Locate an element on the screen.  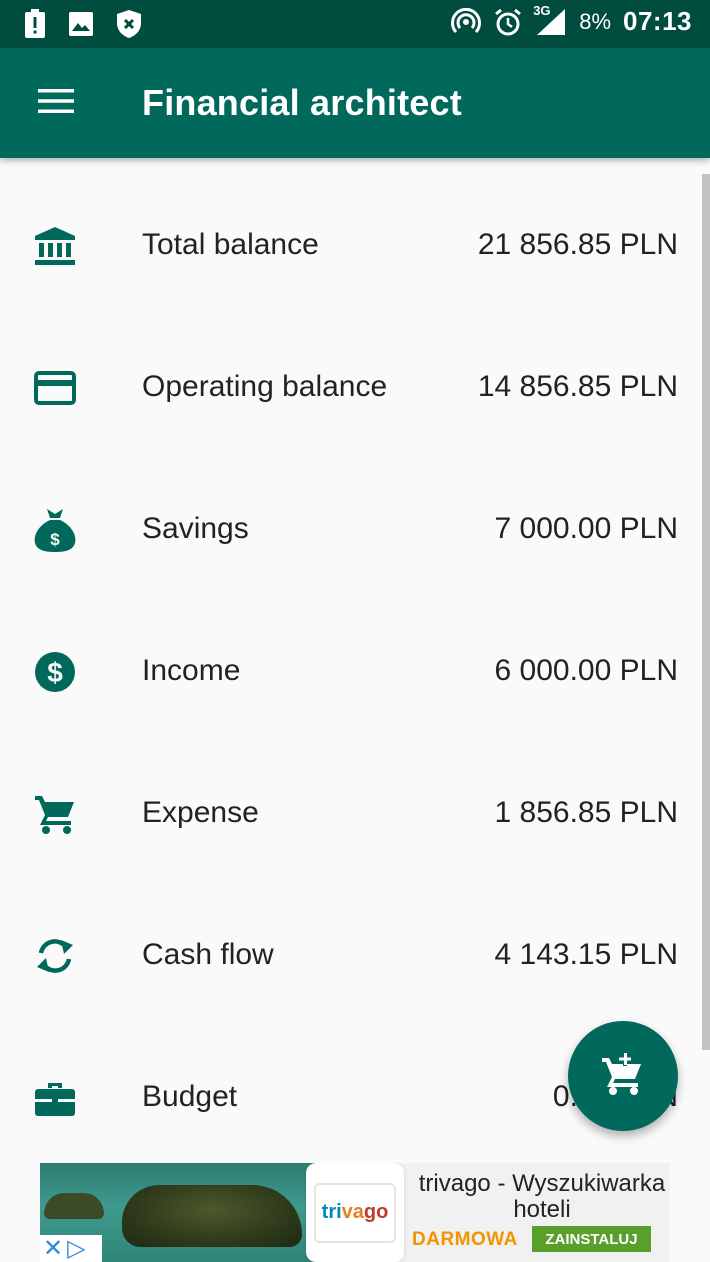
ad-choices-badge: ✕ ▷ is located at coordinates (71, 1248).